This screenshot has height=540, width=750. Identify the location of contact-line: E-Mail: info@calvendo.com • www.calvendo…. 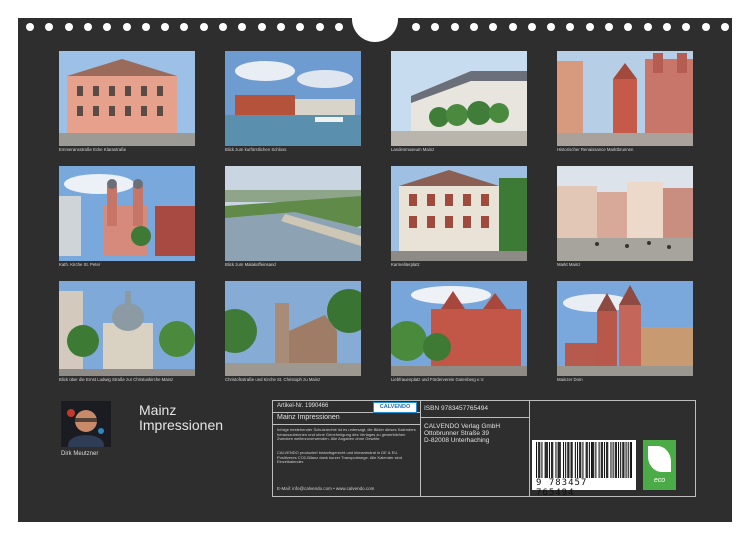
(326, 488).